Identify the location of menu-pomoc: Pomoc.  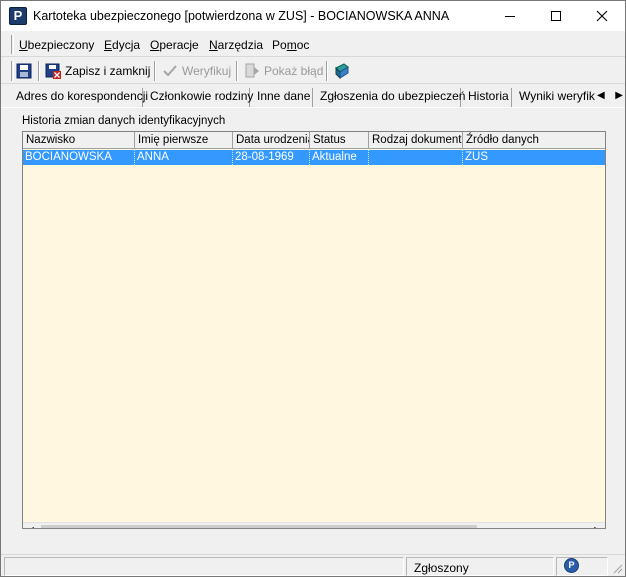
(290, 45).